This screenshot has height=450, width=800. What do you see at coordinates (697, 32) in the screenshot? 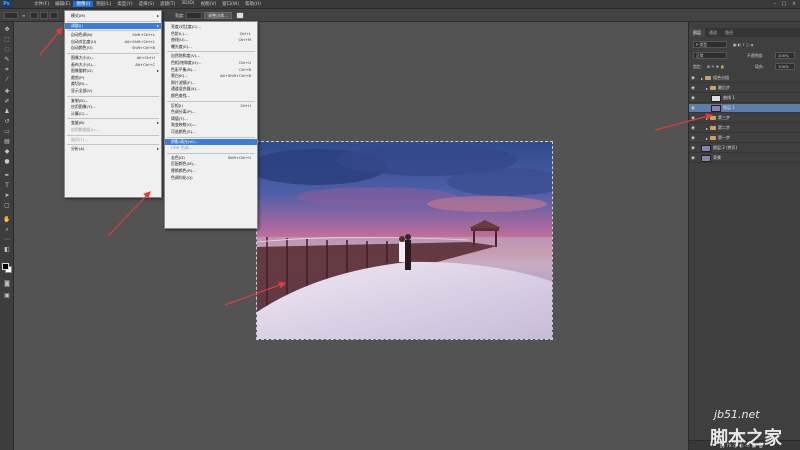
I see `tab-layers: 图层` at bounding box center [697, 32].